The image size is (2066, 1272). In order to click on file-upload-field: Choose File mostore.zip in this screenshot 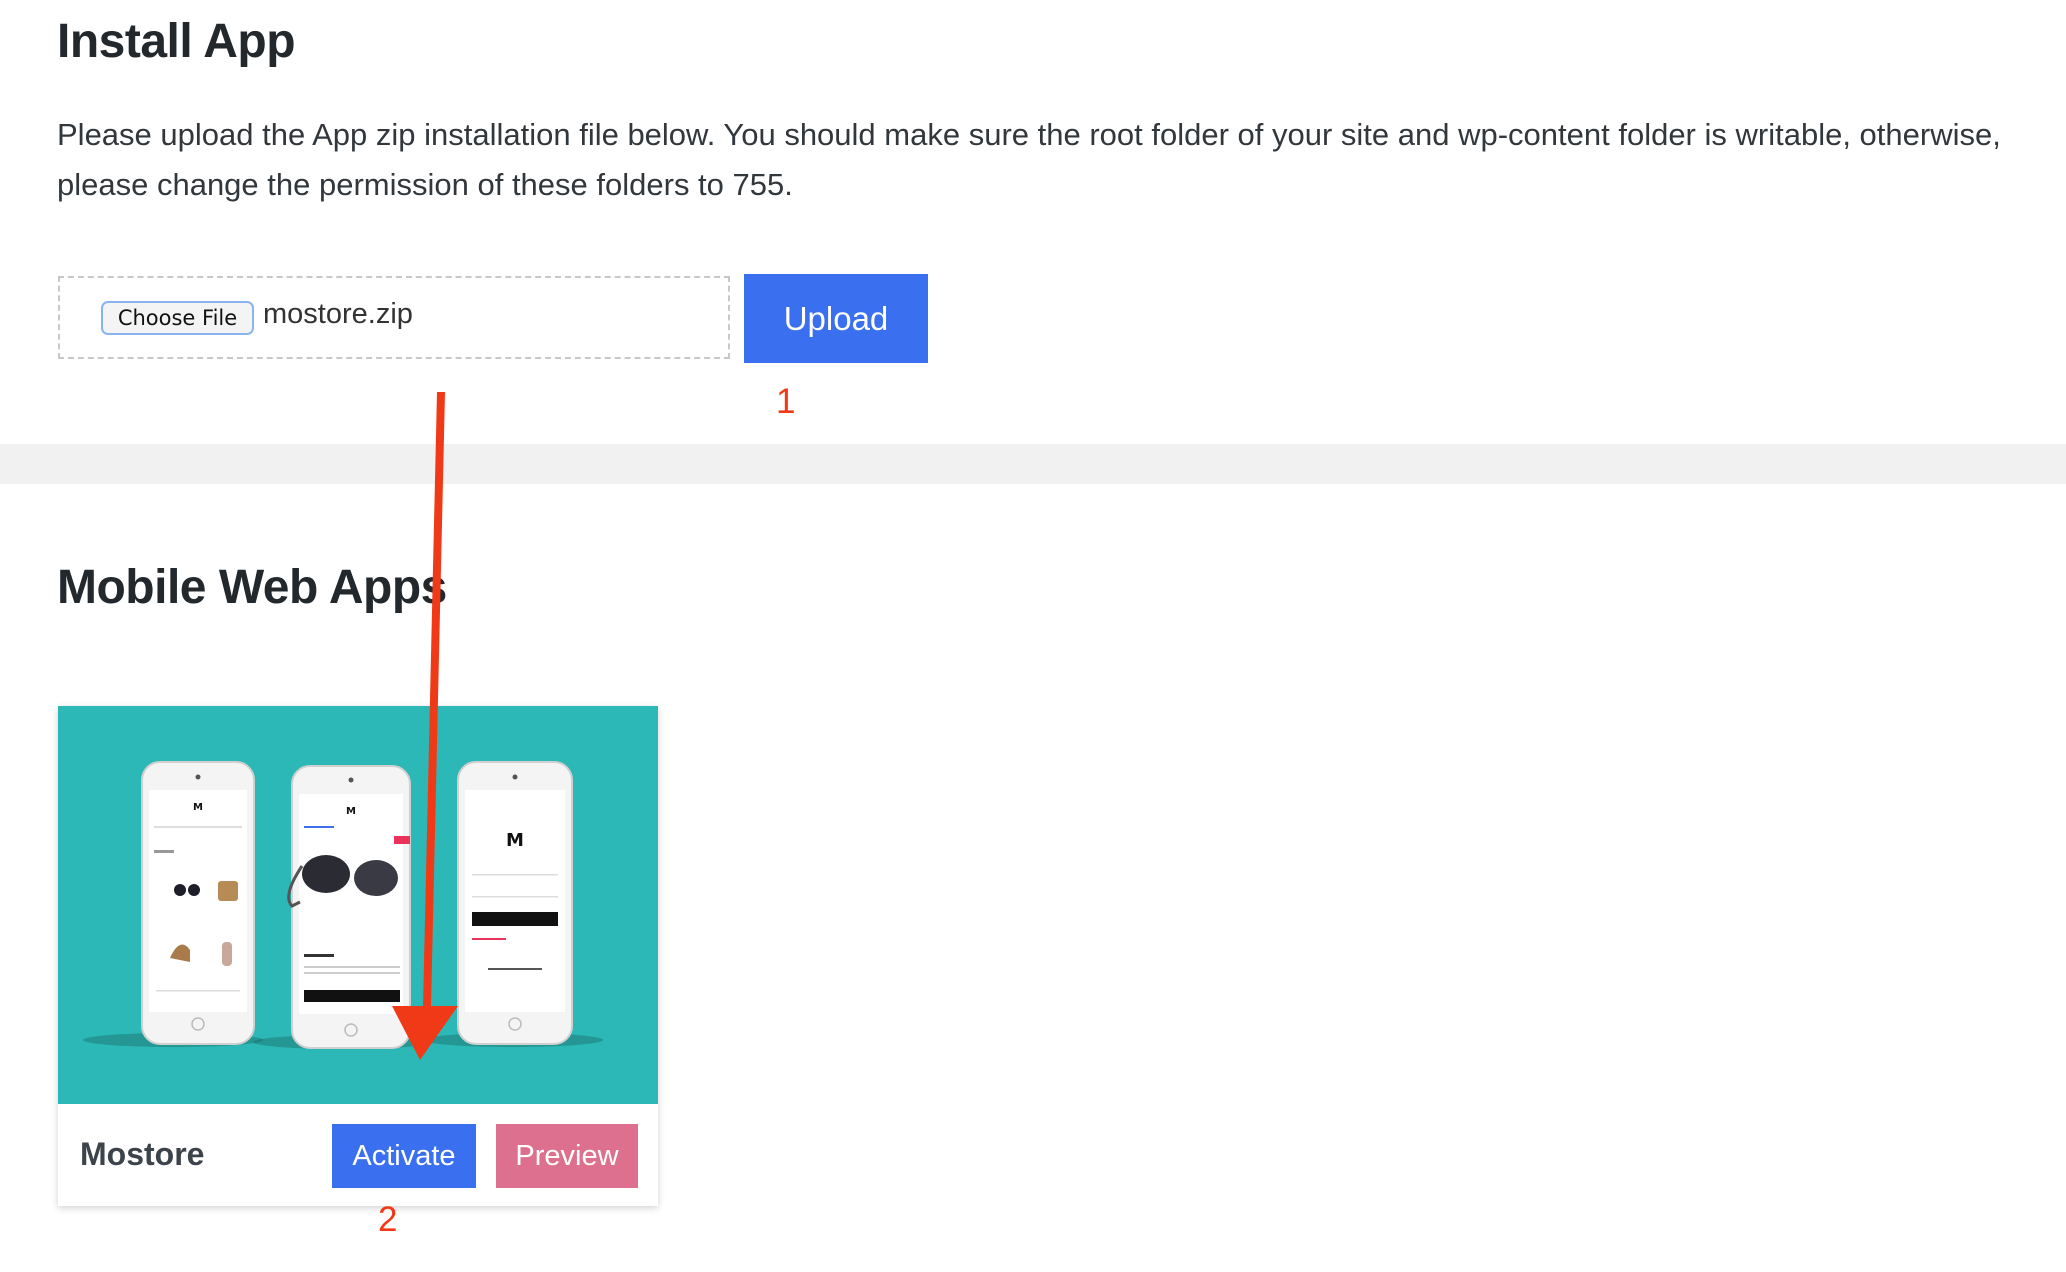, I will do `click(394, 317)`.